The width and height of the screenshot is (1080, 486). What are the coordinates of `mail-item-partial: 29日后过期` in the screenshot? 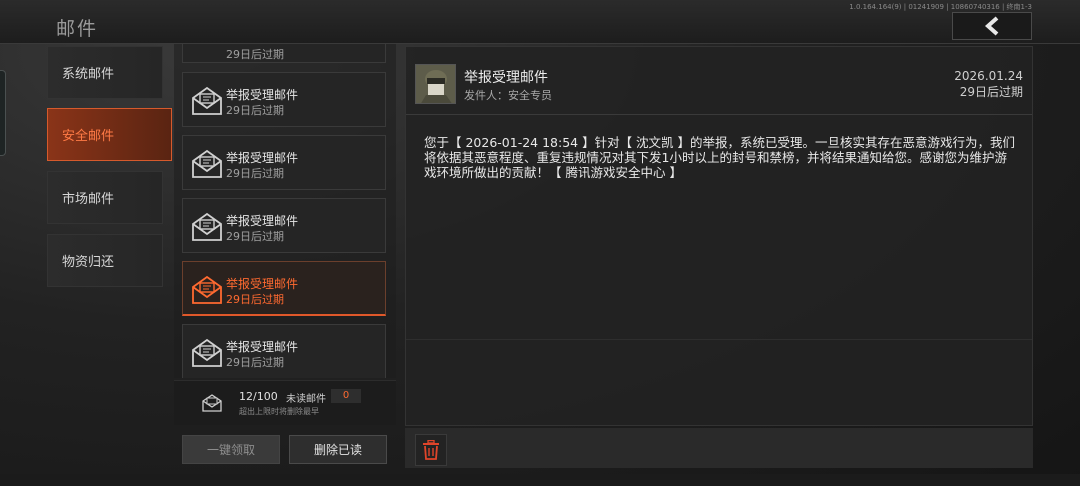 It's located at (284, 53).